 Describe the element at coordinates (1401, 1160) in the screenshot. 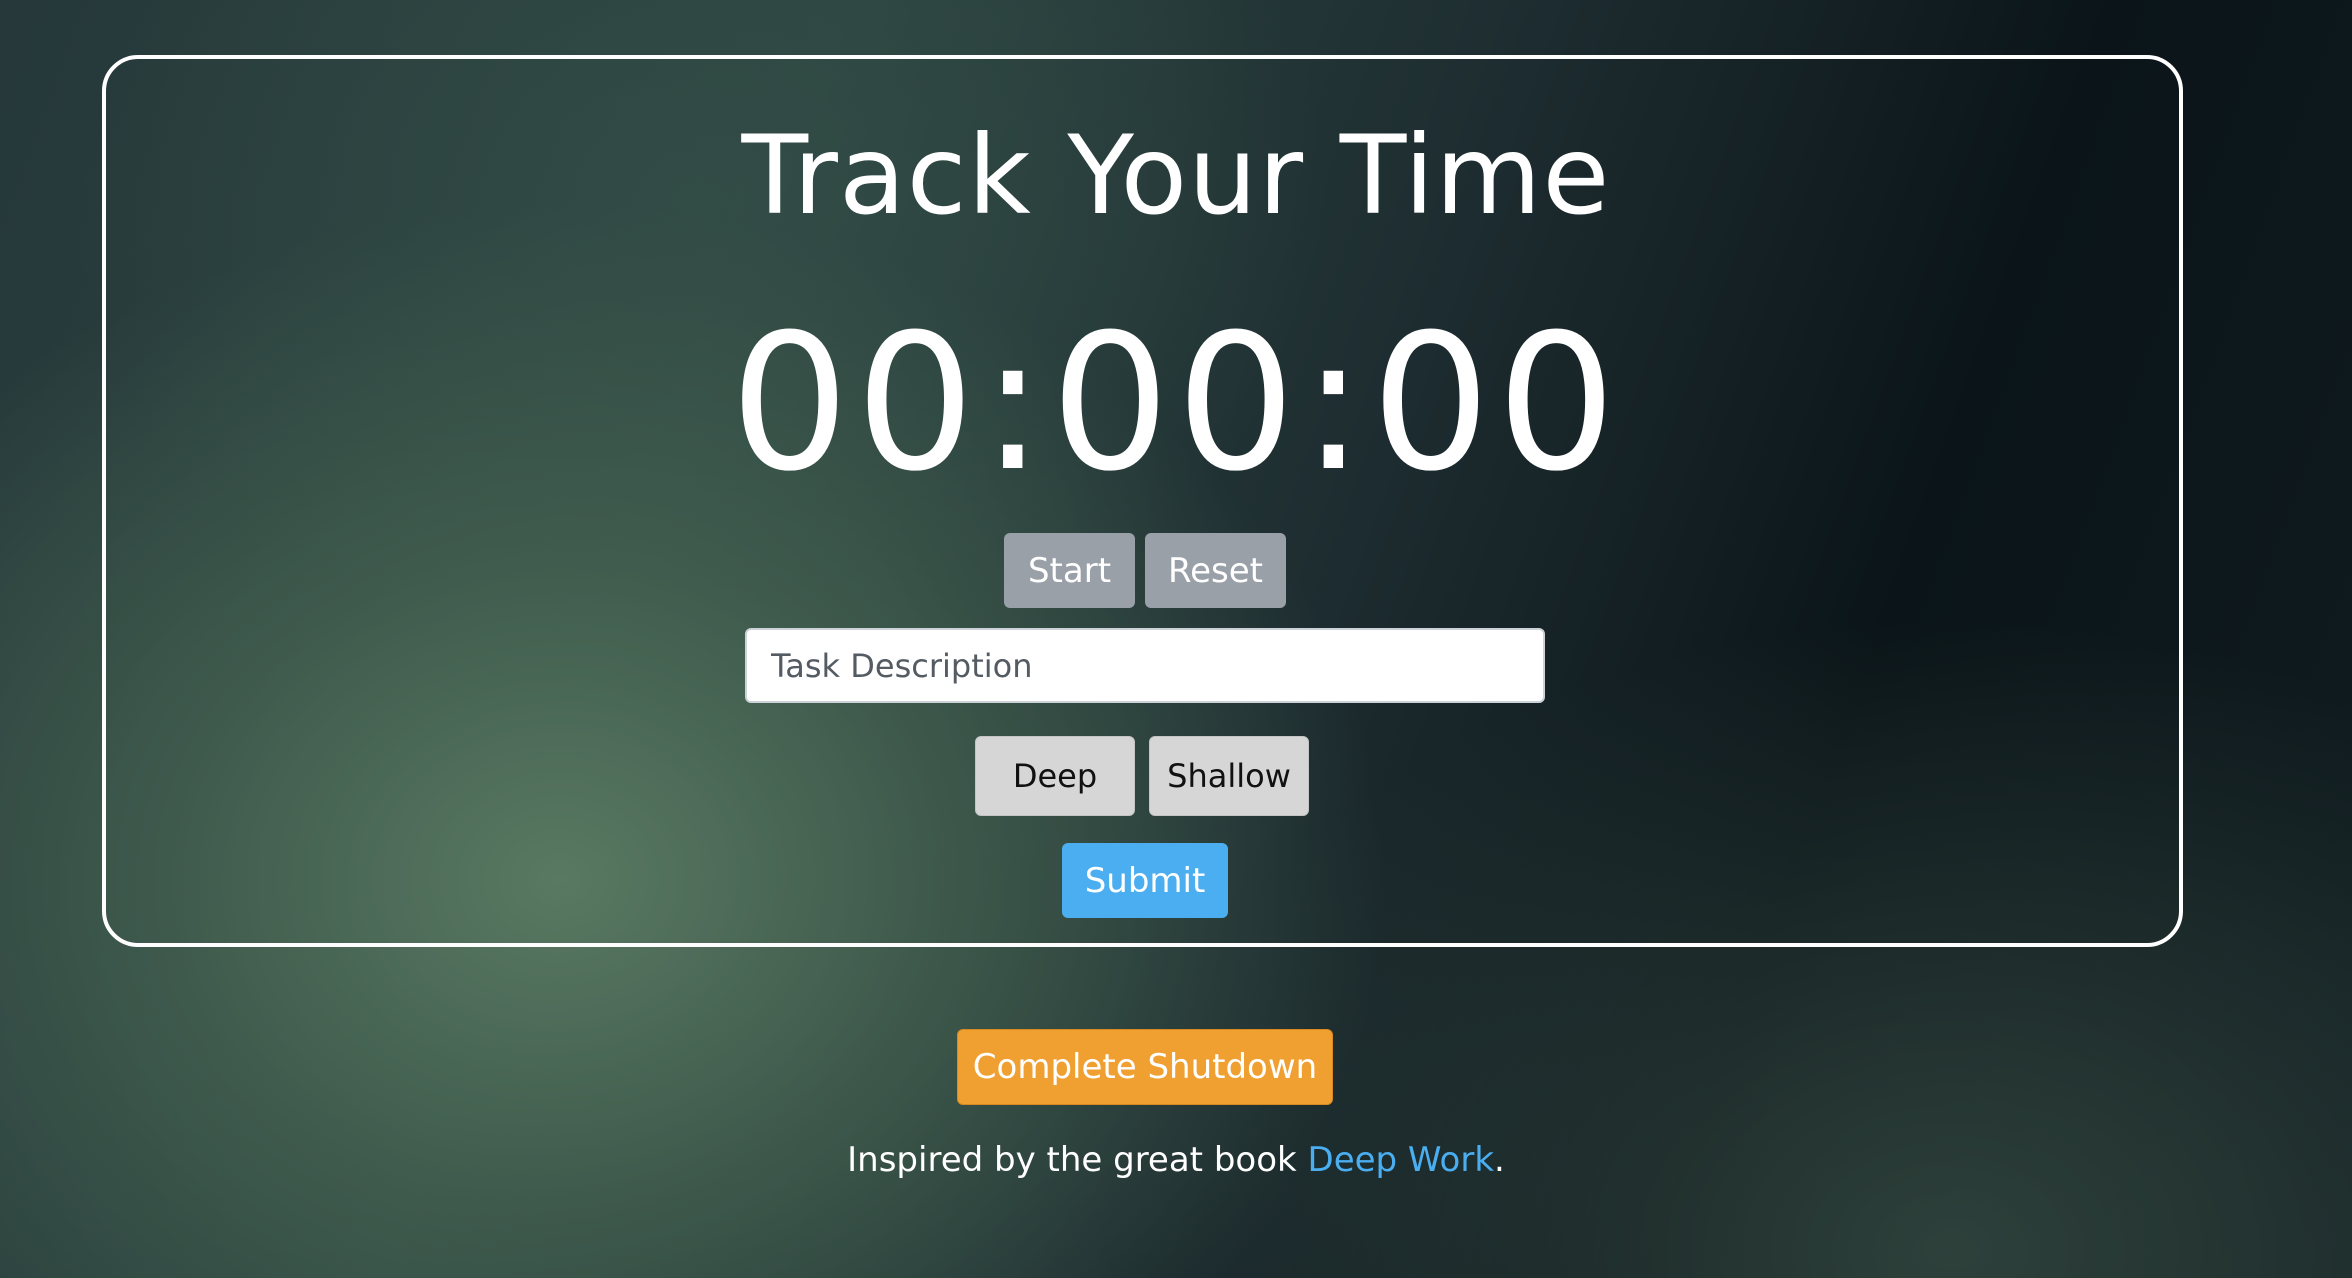

I see `deep-work-link: Deep Work` at that location.